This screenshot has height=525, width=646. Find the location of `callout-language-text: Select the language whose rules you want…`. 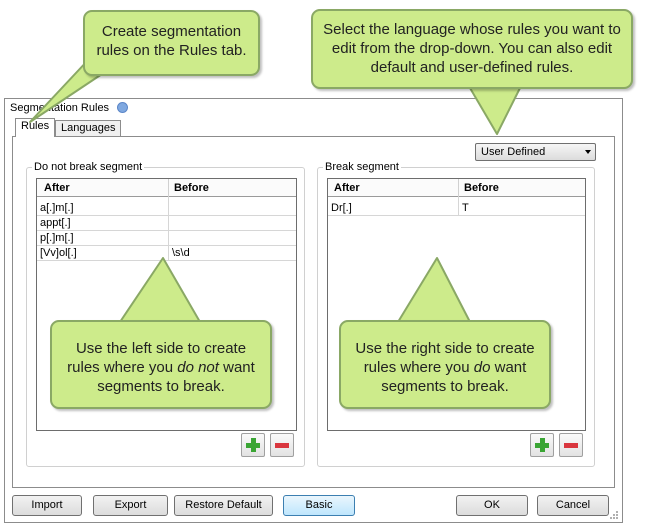

callout-language-text: Select the language whose rules you want… is located at coordinates (472, 48).